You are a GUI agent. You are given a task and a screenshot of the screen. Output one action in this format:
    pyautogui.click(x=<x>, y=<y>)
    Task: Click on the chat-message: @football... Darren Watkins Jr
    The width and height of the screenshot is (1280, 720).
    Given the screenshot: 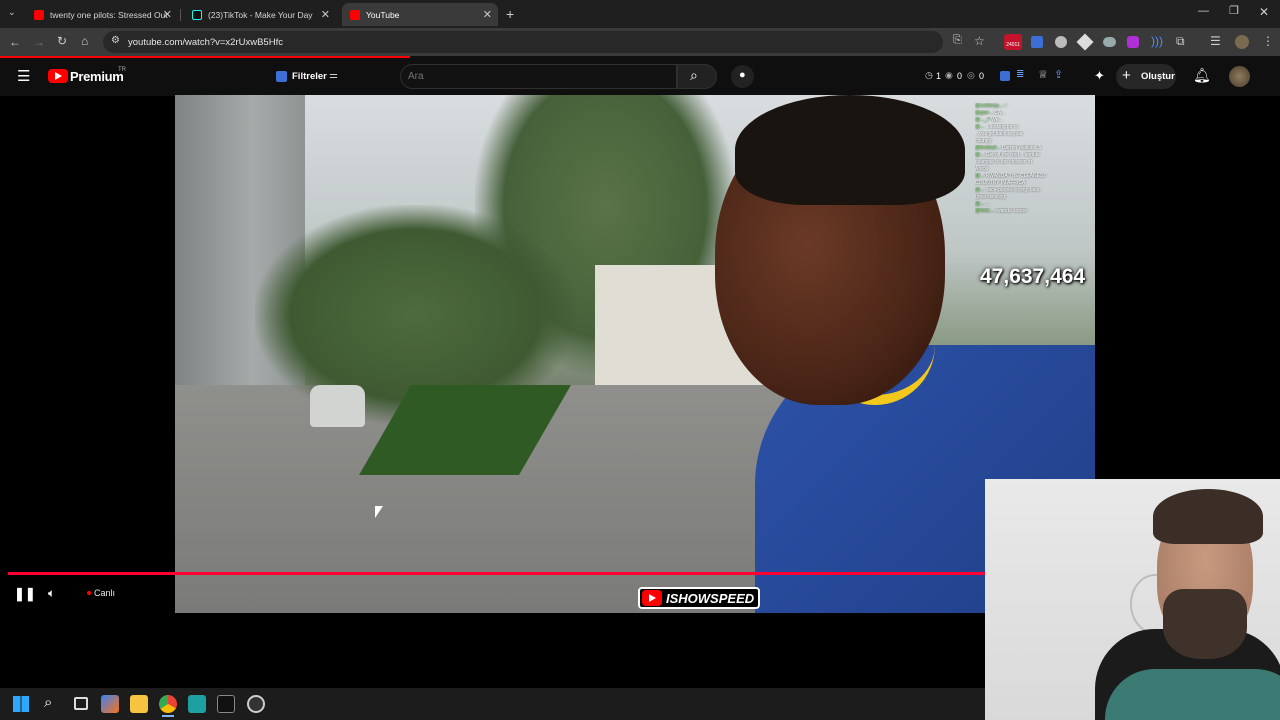 What is the action you would take?
    pyautogui.click(x=1034, y=148)
    